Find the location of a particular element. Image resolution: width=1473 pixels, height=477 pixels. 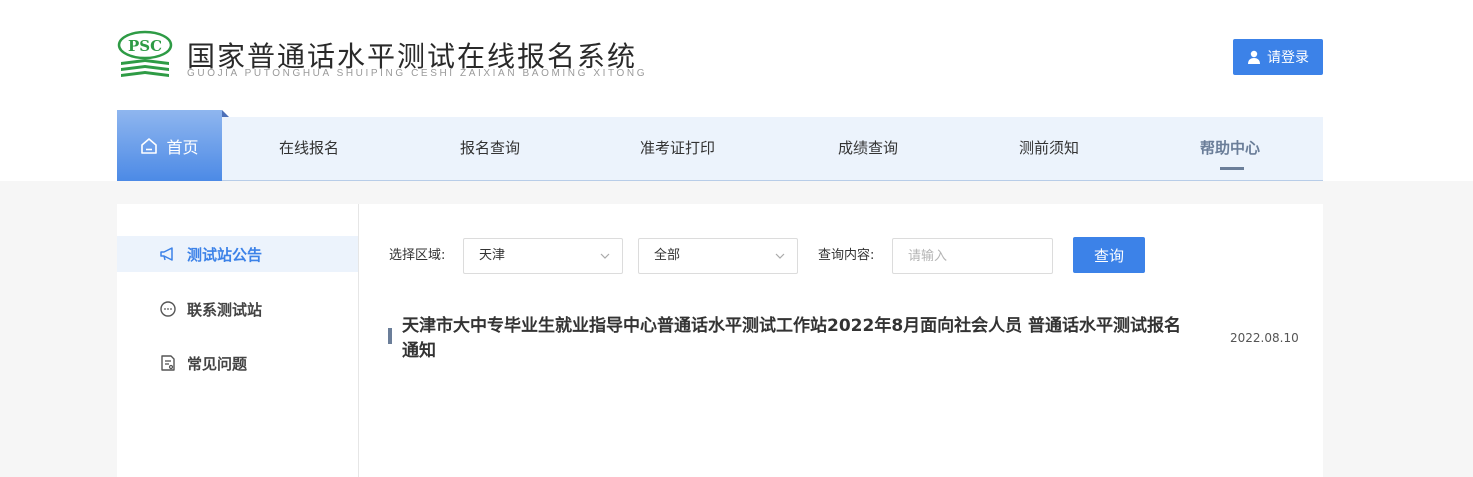

category-select: 全部 is located at coordinates (718, 256).